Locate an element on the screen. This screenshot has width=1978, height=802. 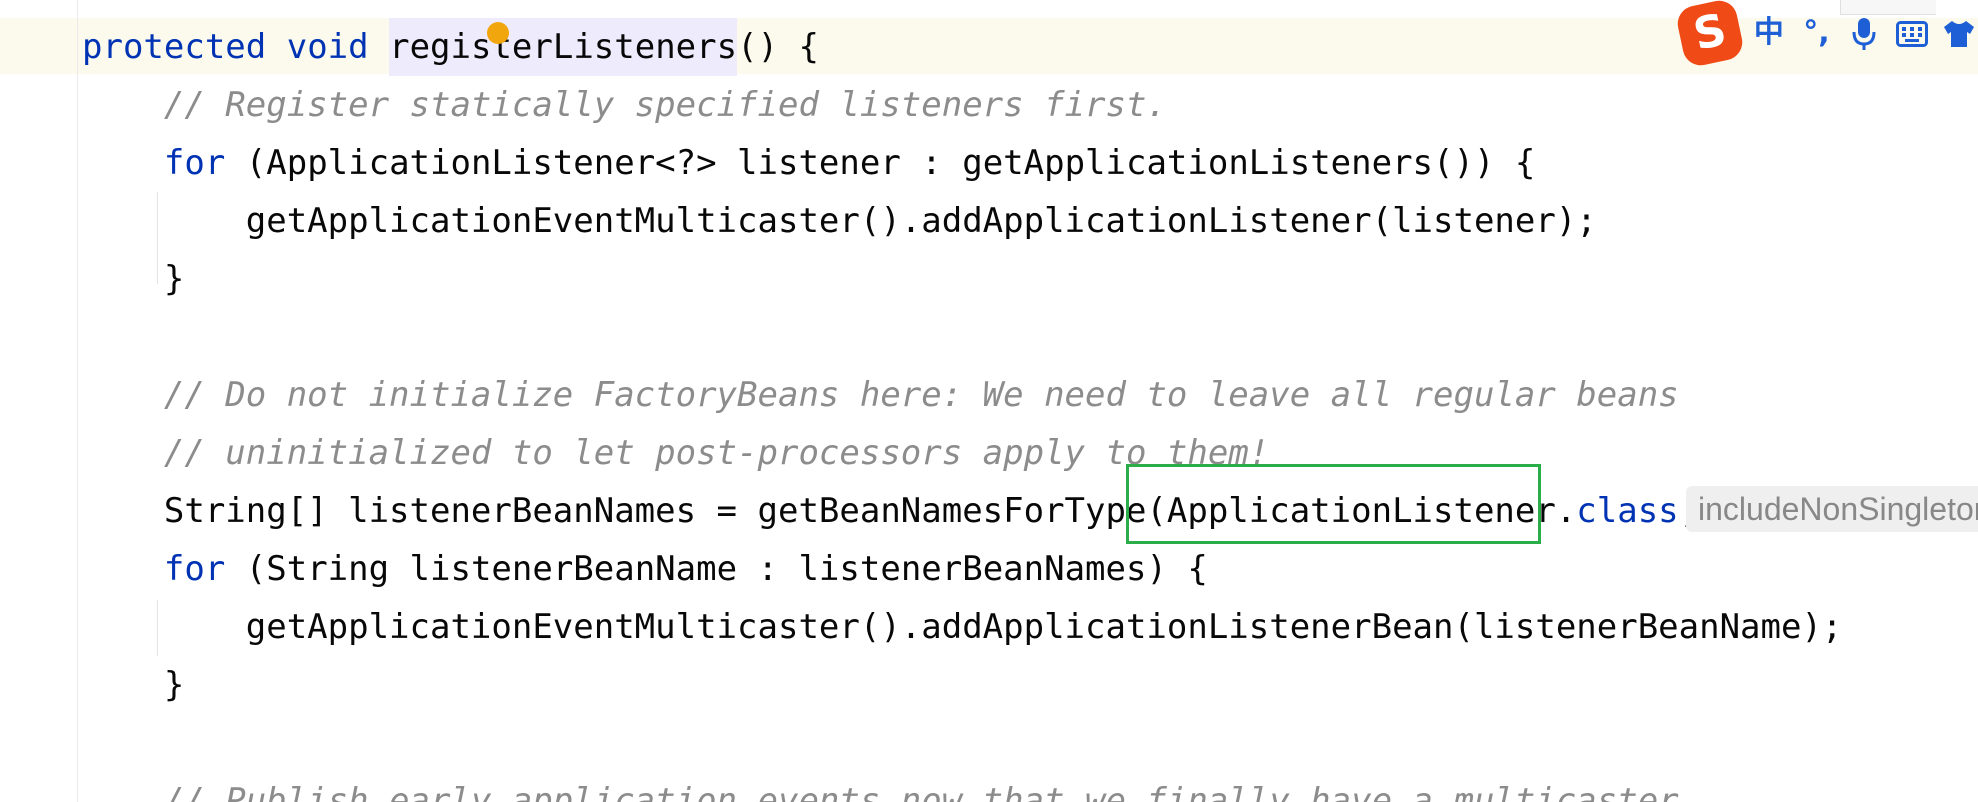
code-token: () { is located at coordinates (778, 47).